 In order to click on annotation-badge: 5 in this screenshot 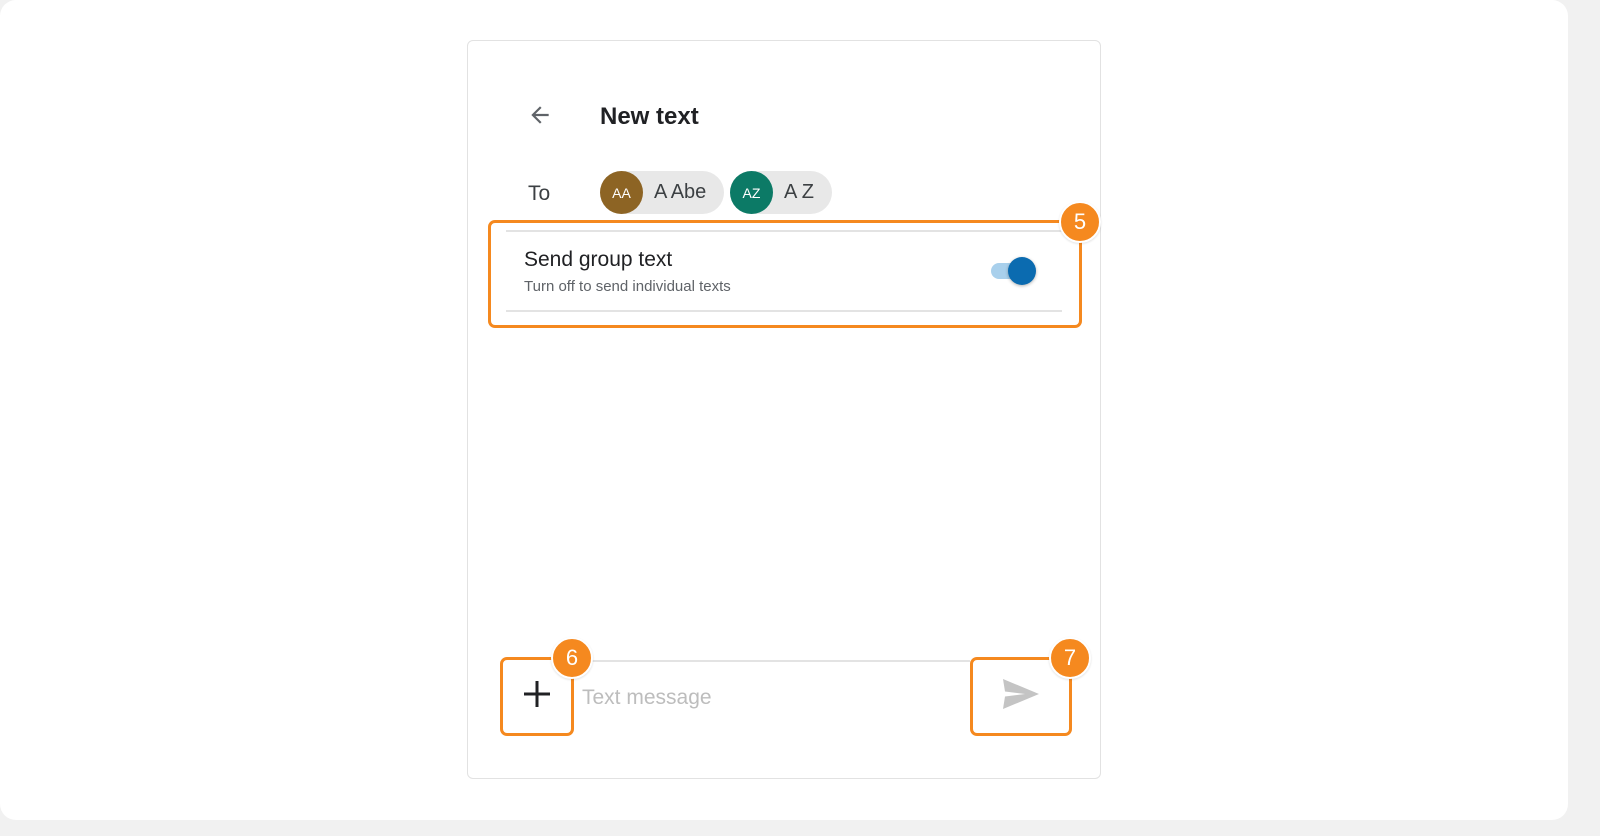, I will do `click(1080, 222)`.